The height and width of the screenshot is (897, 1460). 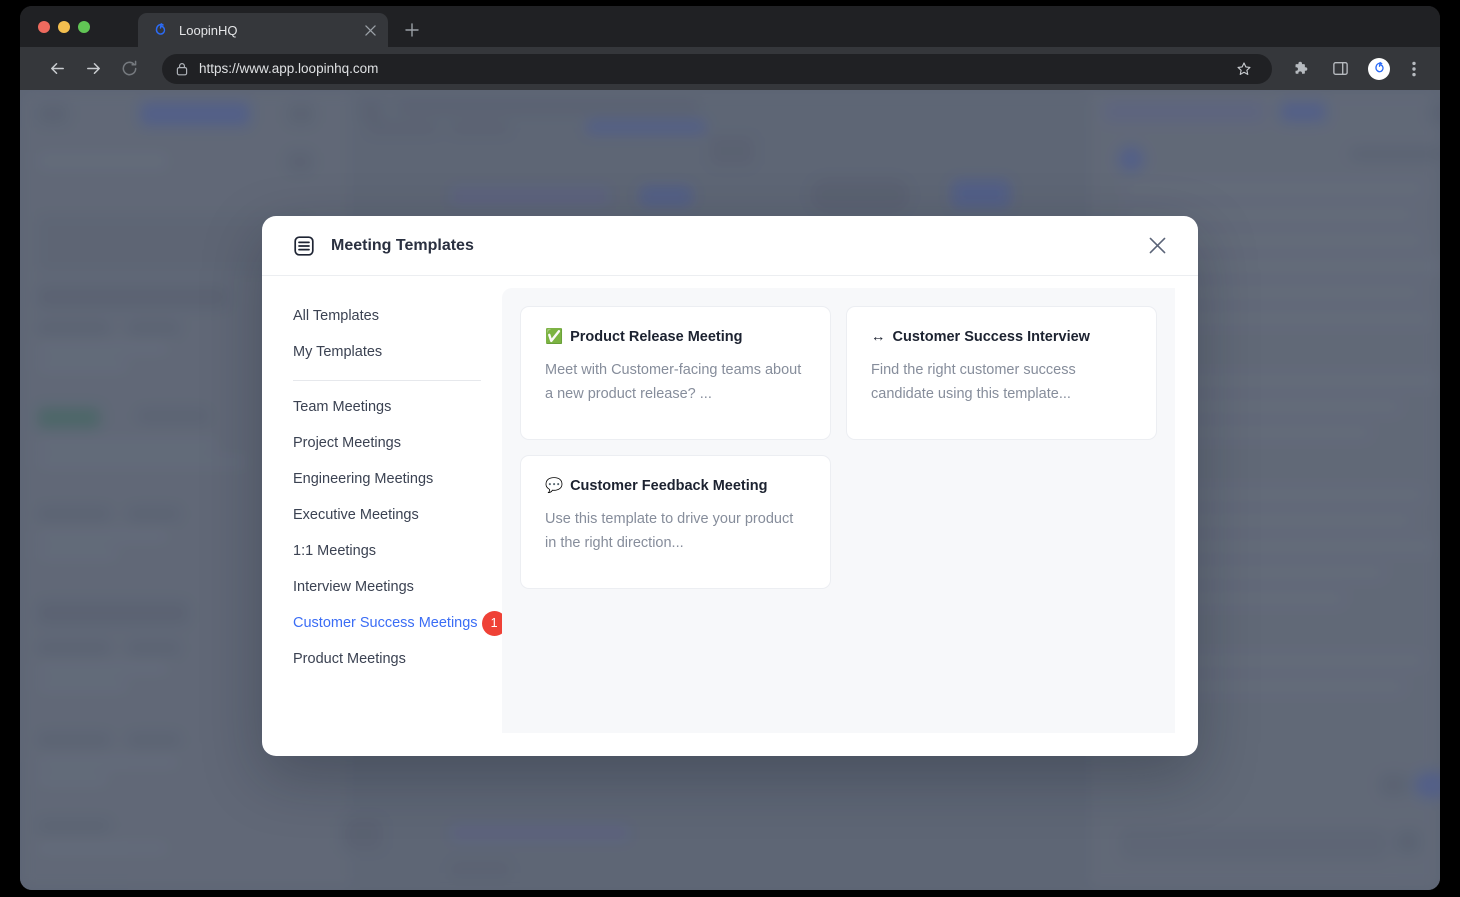 I want to click on sidebar-item-engineering-meetings: Engineering Meetings, so click(x=397, y=479).